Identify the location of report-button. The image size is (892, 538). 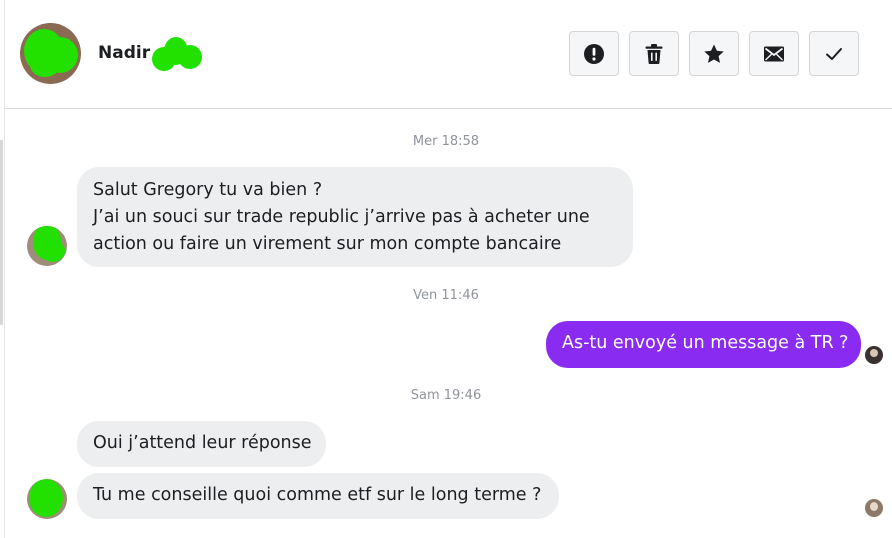
(594, 53).